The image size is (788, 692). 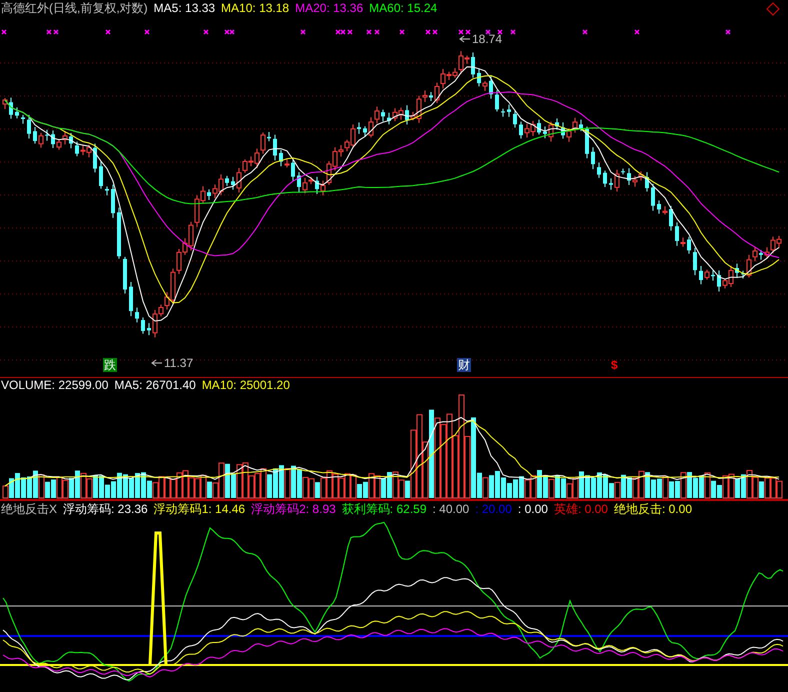 What do you see at coordinates (329, 8) in the screenshot?
I see `legend-value: MA20: 13.36` at bounding box center [329, 8].